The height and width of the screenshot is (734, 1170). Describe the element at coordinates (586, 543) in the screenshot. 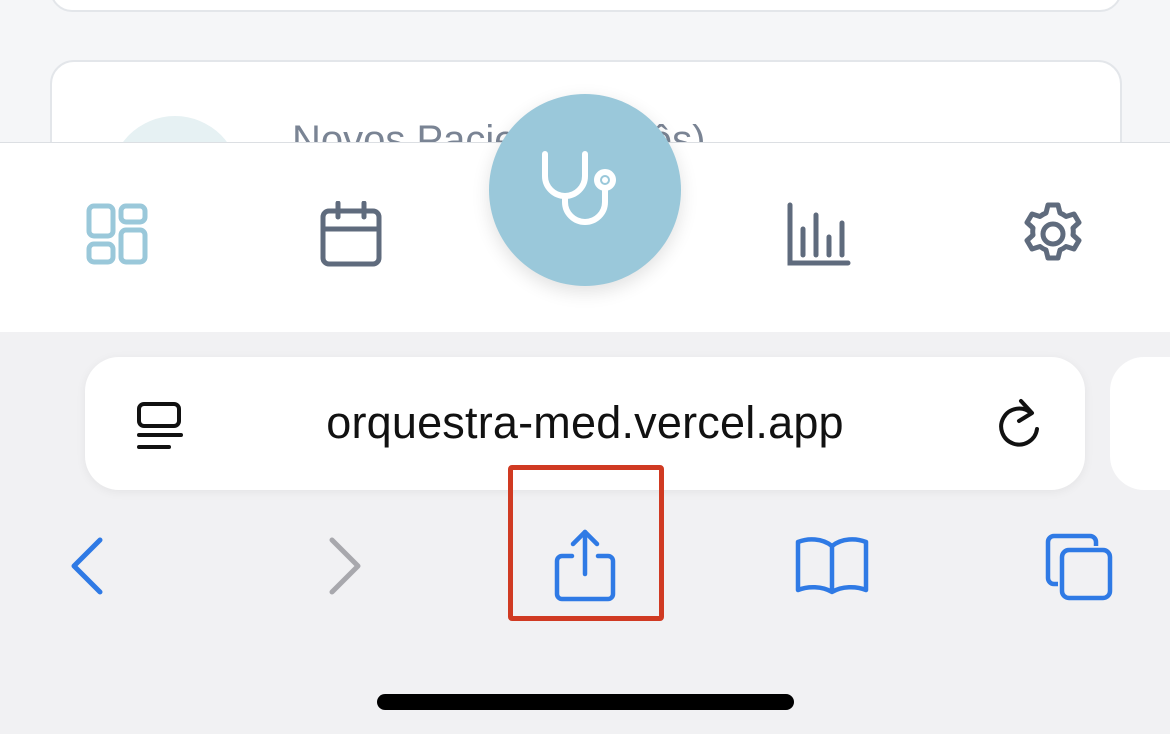

I see `share-highlight-annotation` at that location.